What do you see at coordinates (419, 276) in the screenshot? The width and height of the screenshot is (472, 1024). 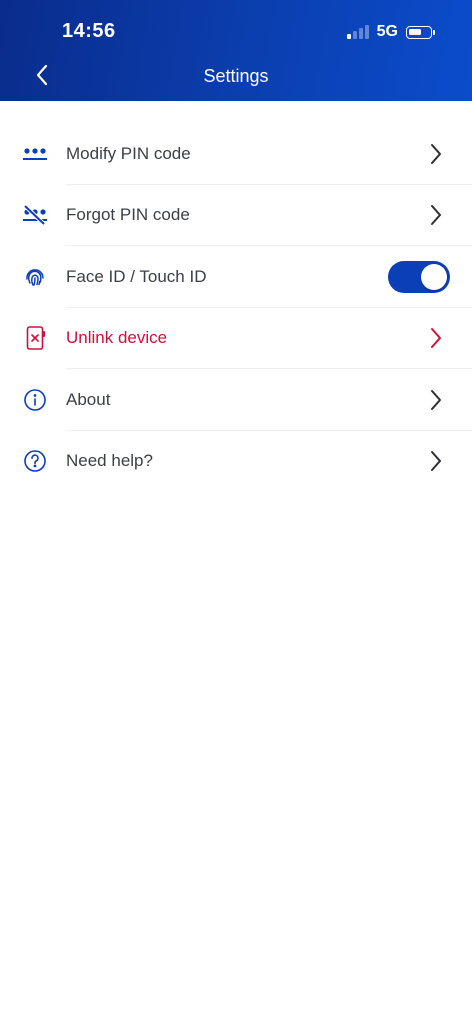 I see `face-id-toggle` at bounding box center [419, 276].